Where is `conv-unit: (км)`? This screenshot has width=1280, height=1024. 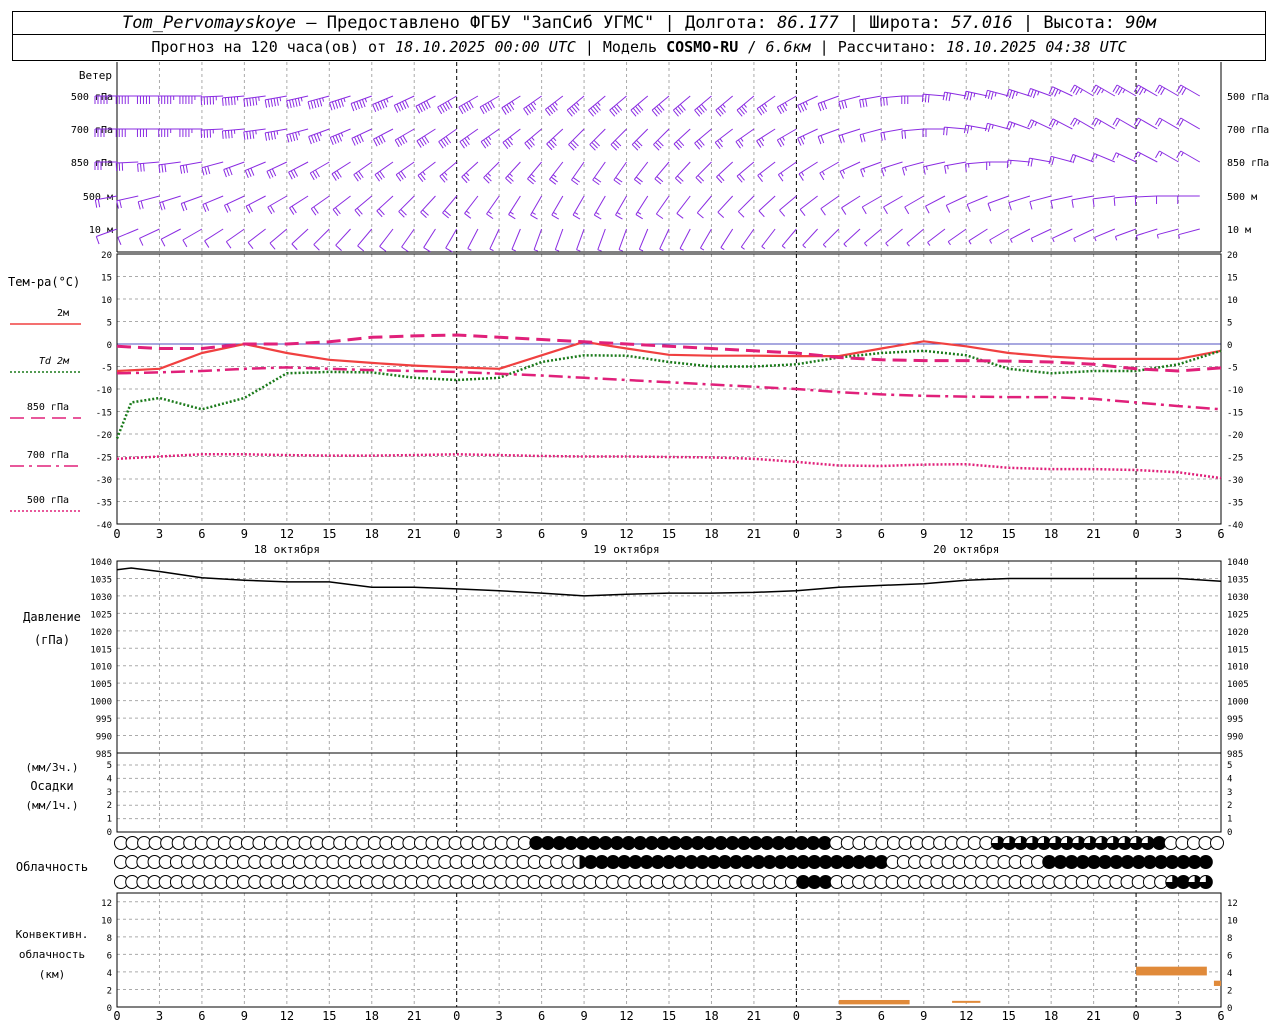
conv-unit: (км) is located at coordinates (52, 974).